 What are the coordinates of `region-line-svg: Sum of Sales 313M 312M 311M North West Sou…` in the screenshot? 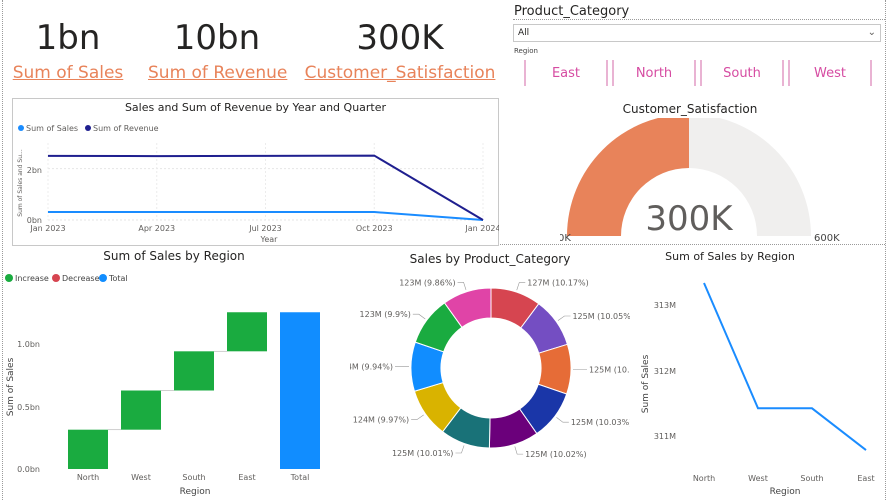 It's located at (758, 389).